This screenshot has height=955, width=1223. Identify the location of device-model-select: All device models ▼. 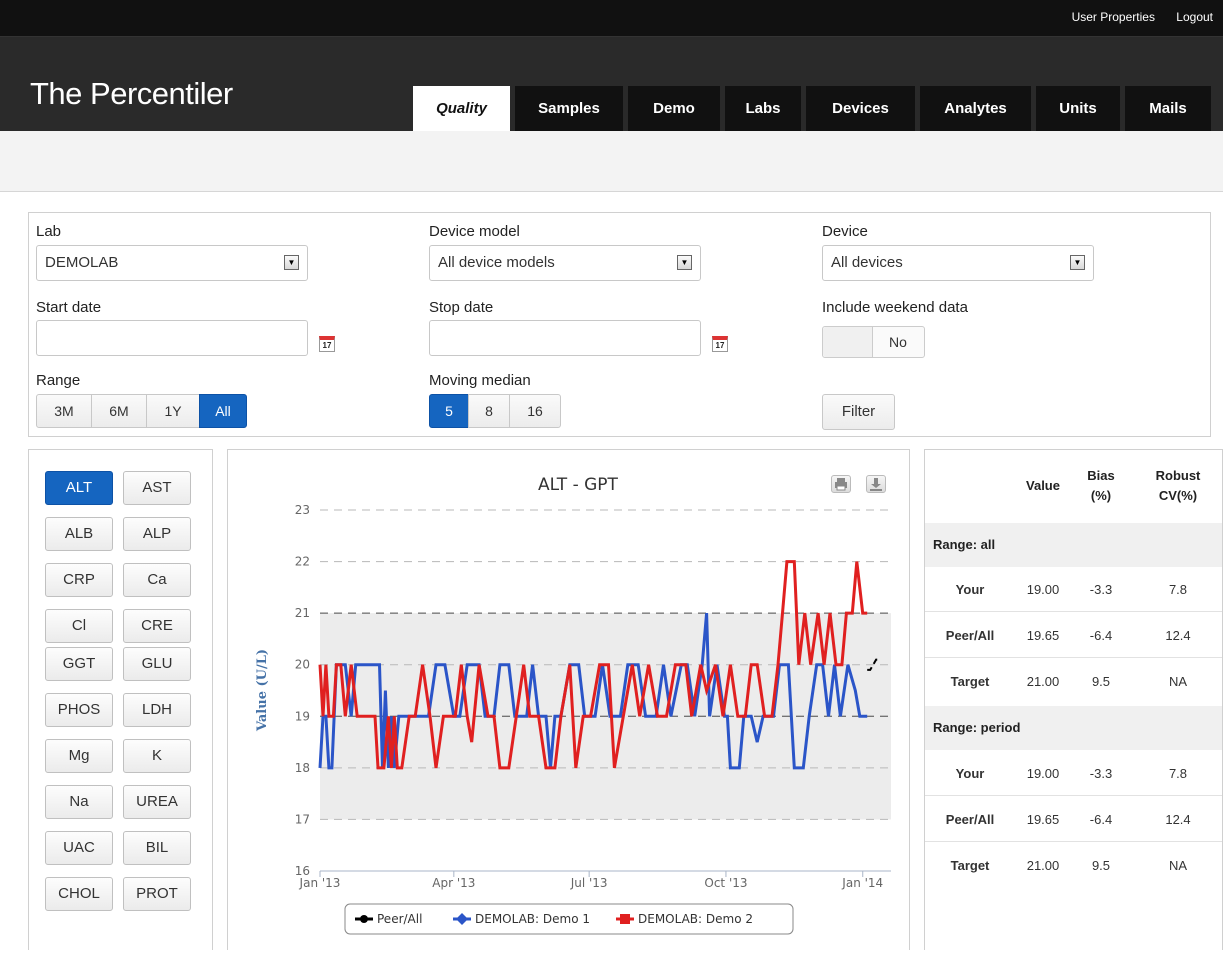
(565, 263).